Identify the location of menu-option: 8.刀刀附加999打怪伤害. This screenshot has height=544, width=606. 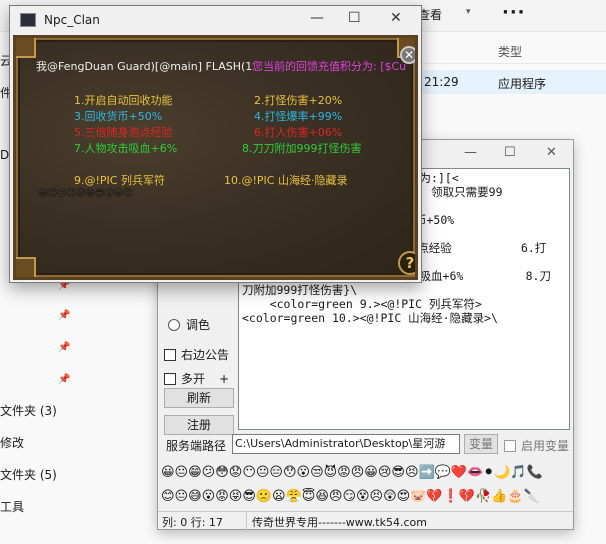
(302, 148).